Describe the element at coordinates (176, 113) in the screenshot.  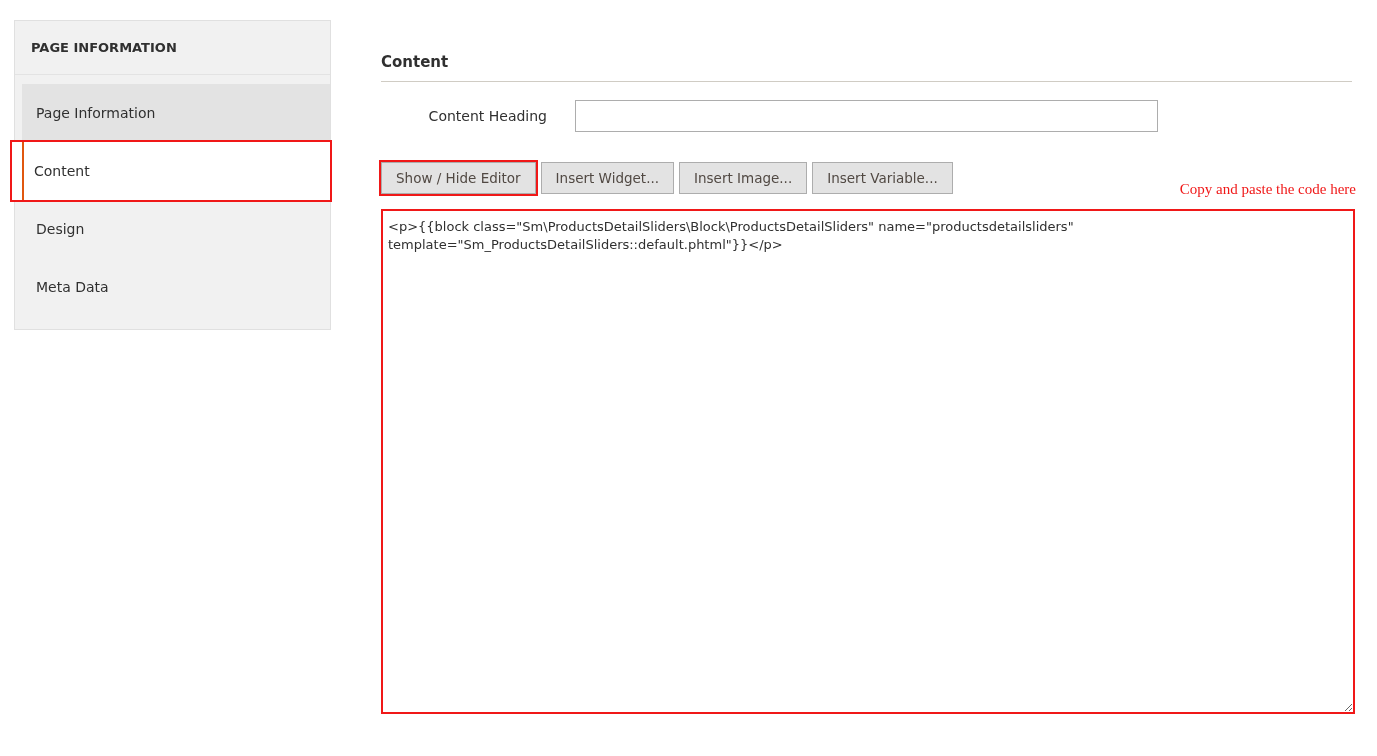
I see `sidebar-item: Page Information` at that location.